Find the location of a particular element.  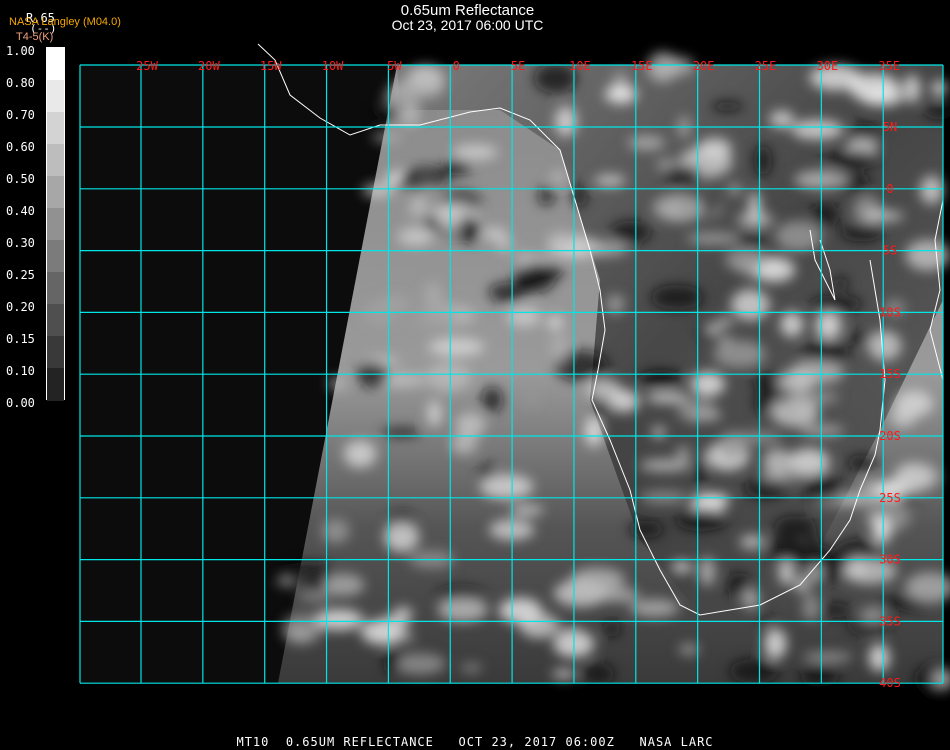

longitude-label: 20E is located at coordinates (704, 66).